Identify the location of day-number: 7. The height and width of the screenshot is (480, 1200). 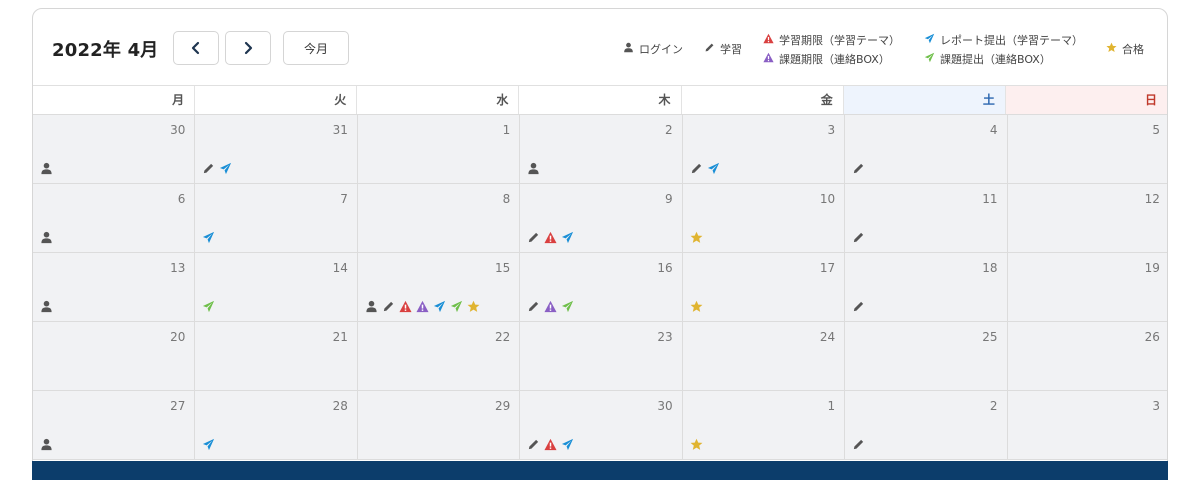
(344, 199).